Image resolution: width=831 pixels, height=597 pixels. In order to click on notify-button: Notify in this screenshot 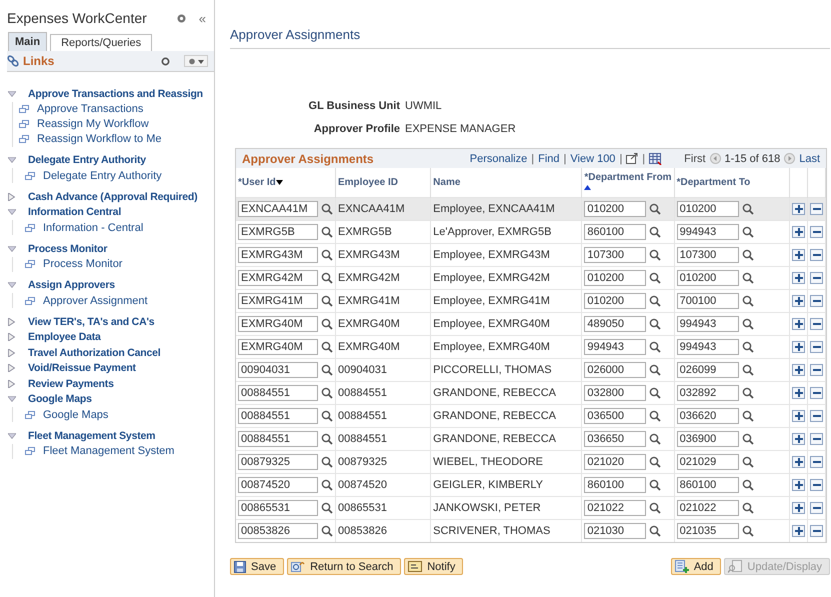, I will do `click(434, 566)`.